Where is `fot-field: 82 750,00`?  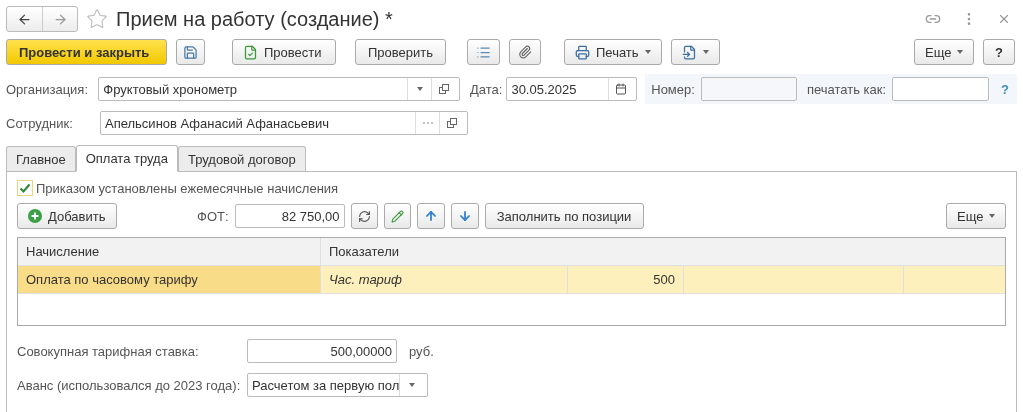
fot-field: 82 750,00 is located at coordinates (289, 216).